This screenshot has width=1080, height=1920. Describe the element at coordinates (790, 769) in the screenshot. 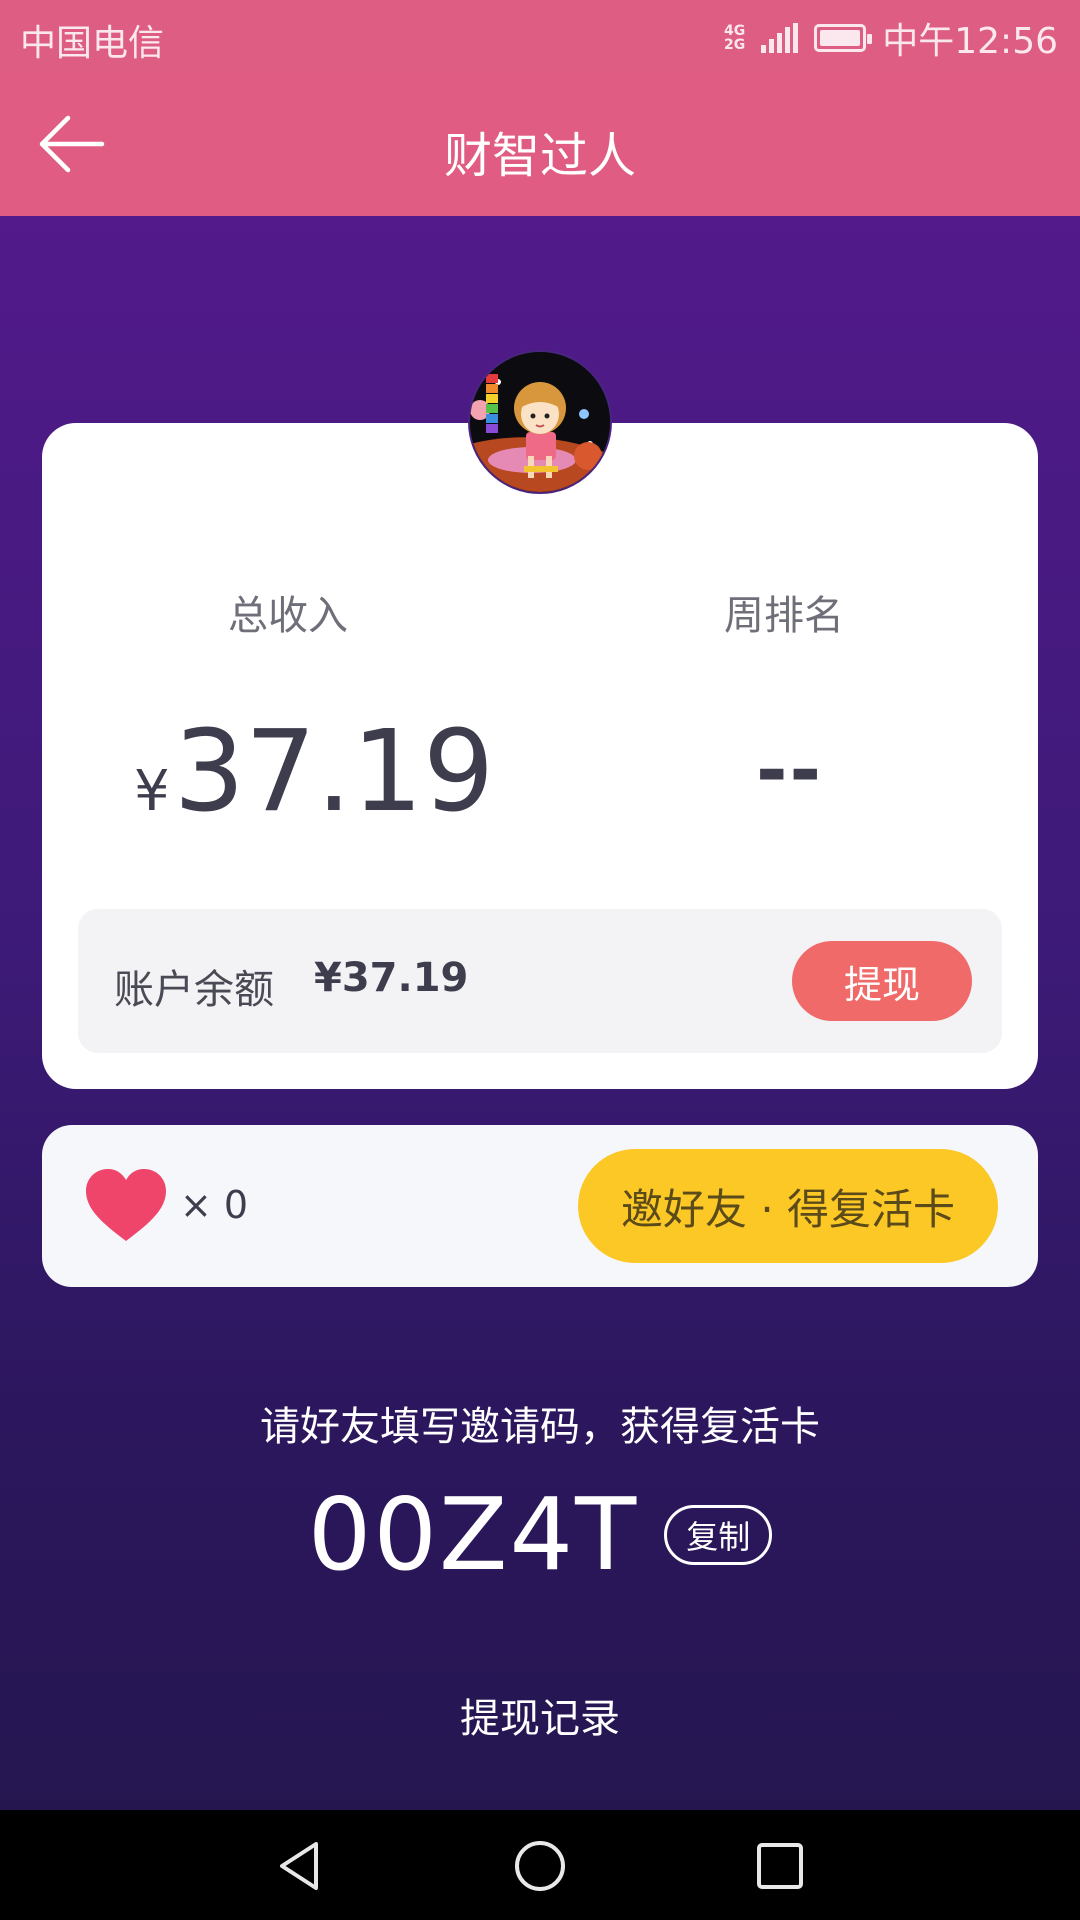

I see `weekly-rank-value: --` at that location.